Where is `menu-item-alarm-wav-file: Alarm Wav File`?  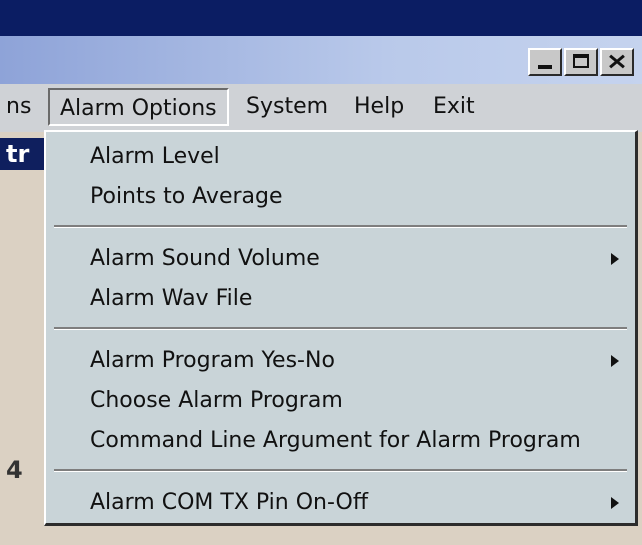 menu-item-alarm-wav-file: Alarm Wav File is located at coordinates (356, 299).